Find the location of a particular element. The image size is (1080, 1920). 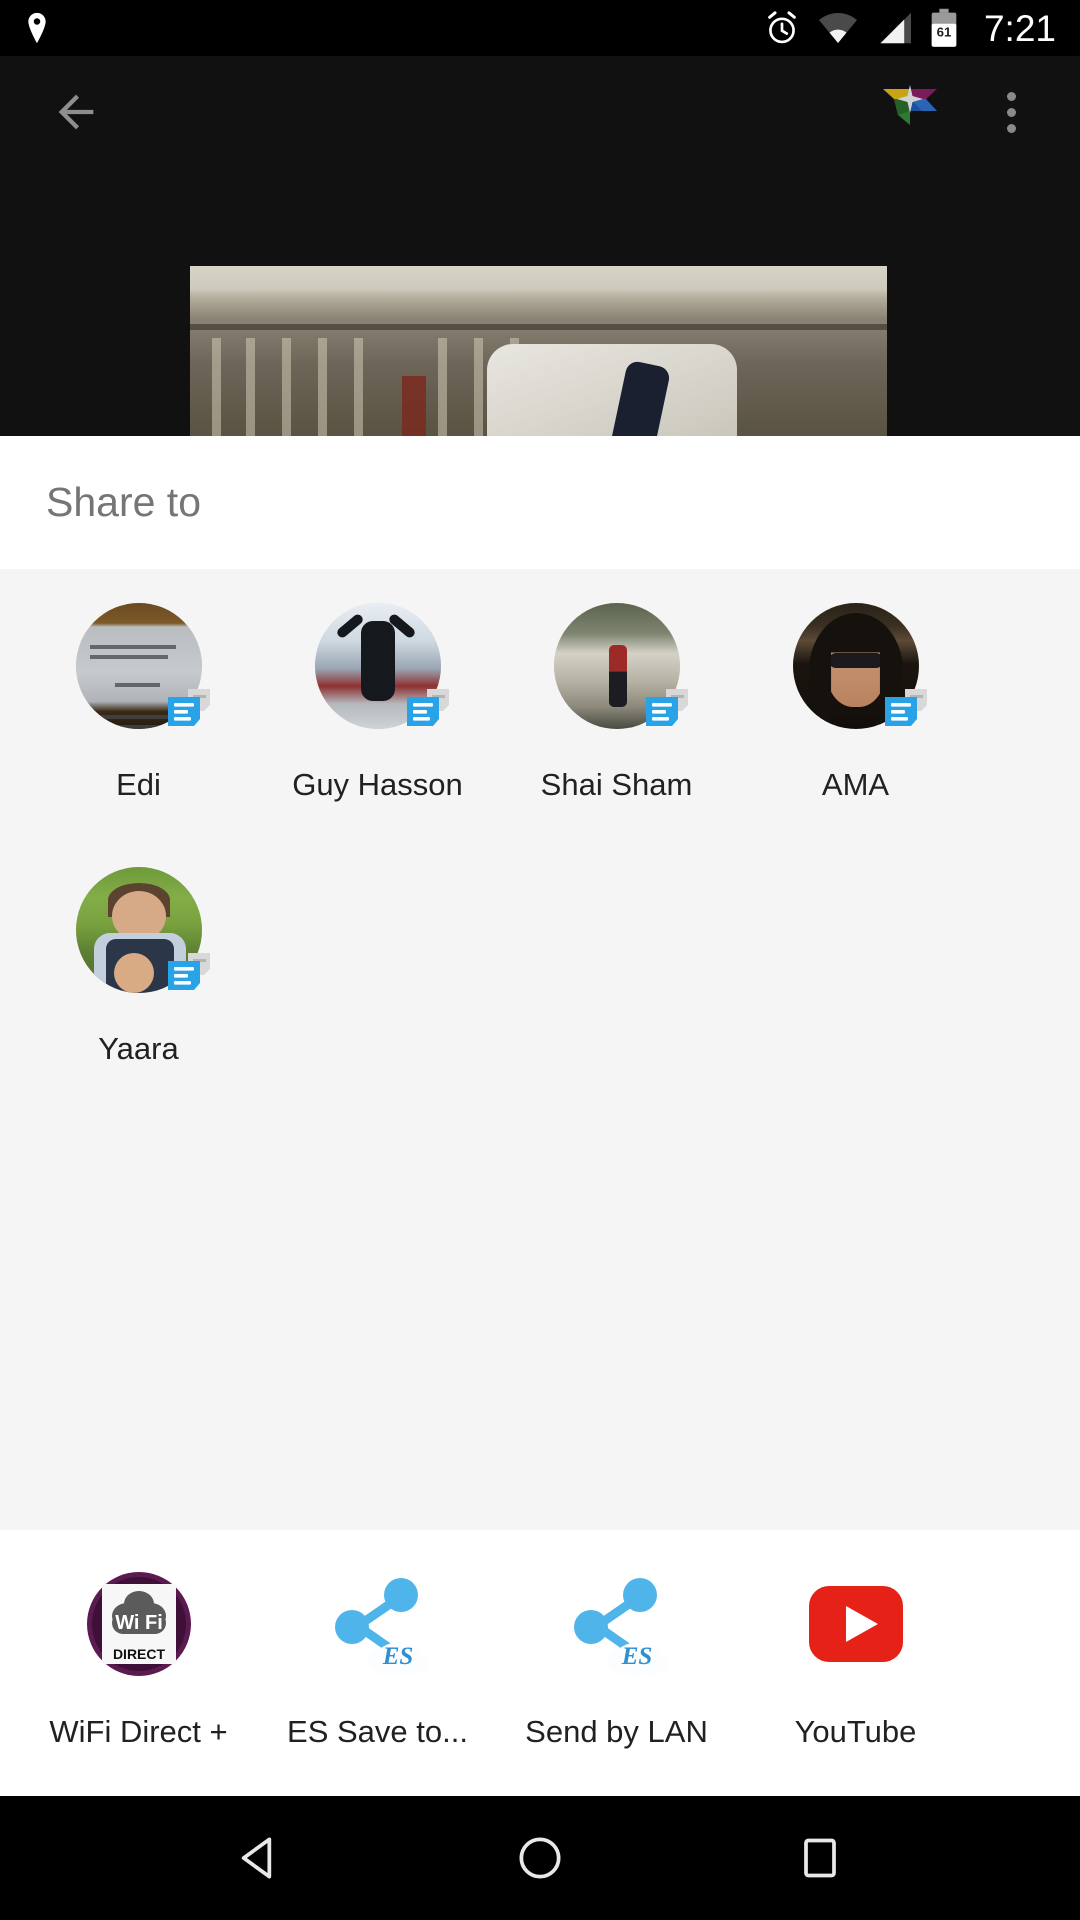

status-bar-left is located at coordinates (37, 28).